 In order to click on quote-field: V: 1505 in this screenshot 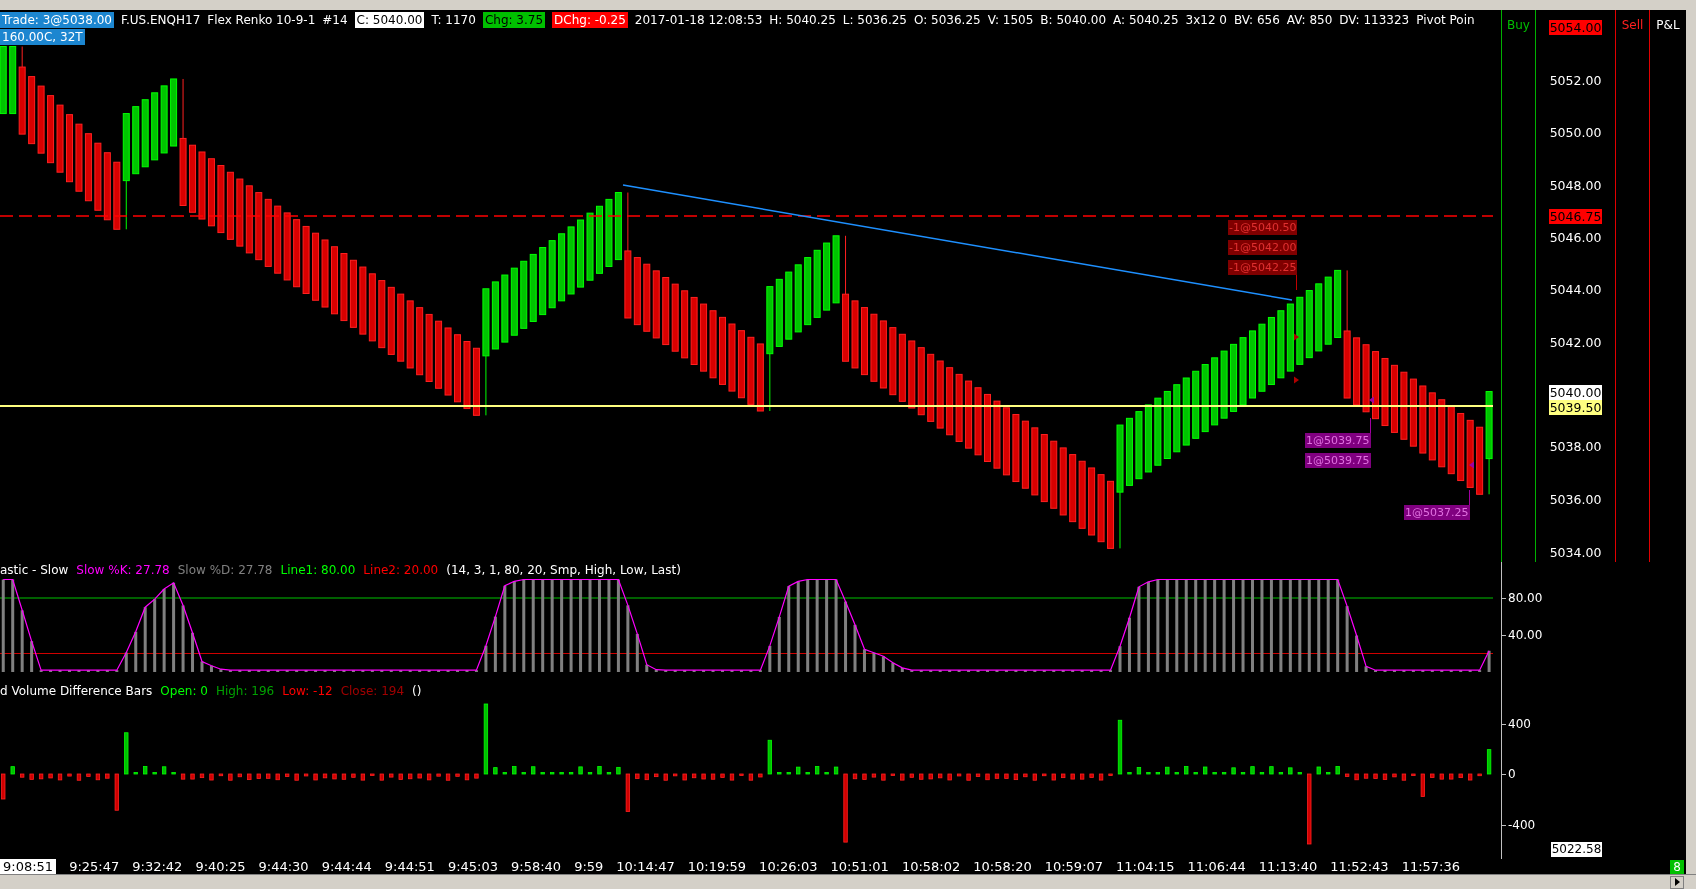, I will do `click(1010, 19)`.